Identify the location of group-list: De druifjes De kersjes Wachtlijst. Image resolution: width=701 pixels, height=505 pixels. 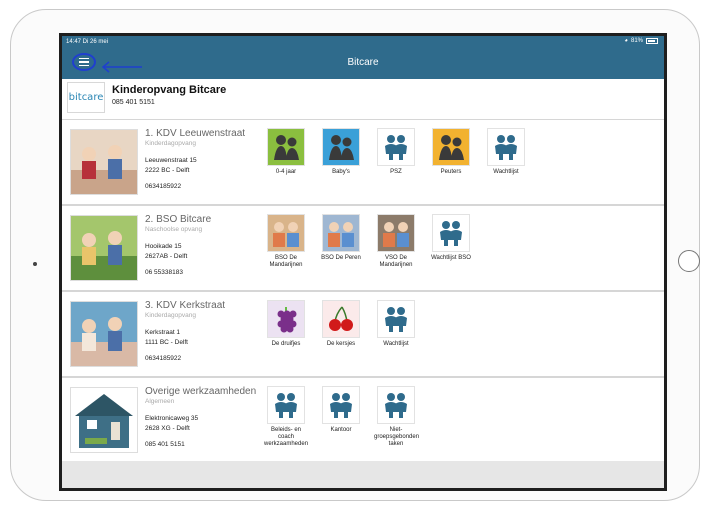
(341, 324).